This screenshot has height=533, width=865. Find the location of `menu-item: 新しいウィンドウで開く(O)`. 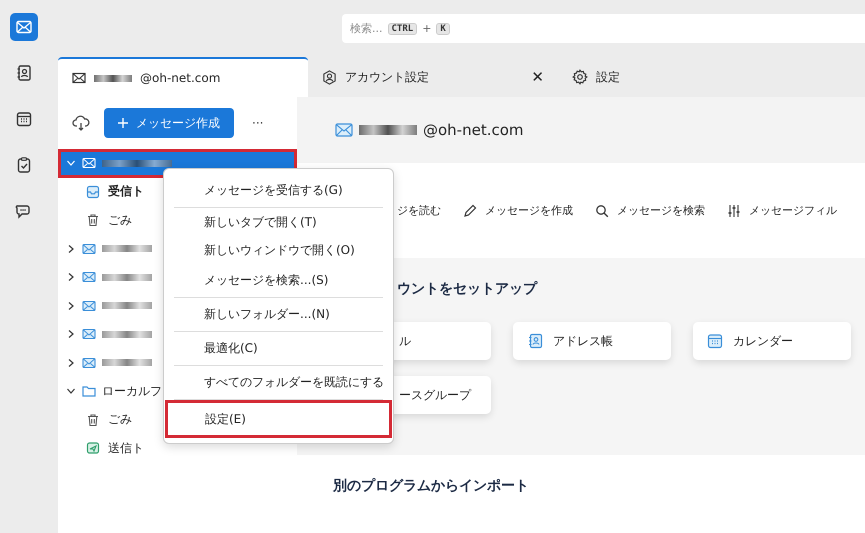

menu-item: 新しいウィンドウで開く(O) is located at coordinates (278, 250).